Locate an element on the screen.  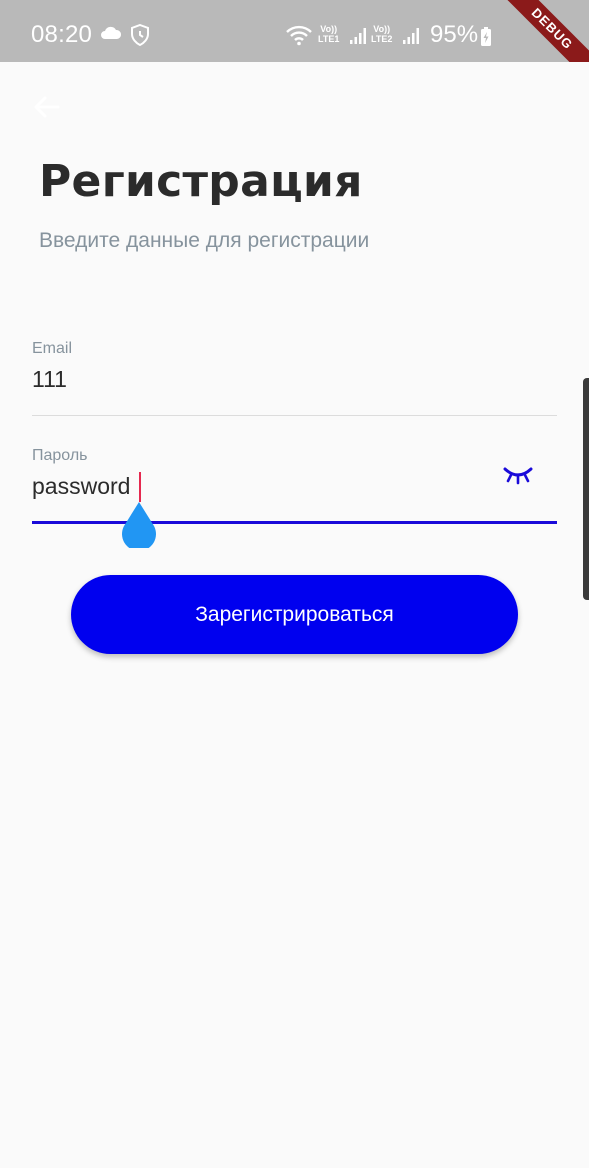
email-field: Email is located at coordinates (294, 378).